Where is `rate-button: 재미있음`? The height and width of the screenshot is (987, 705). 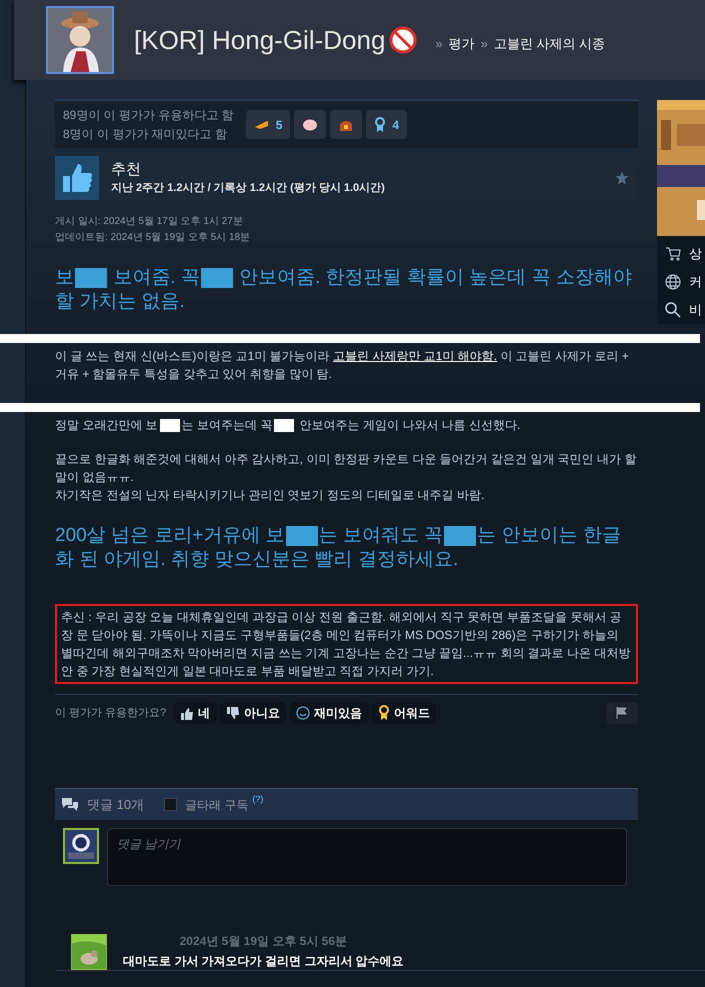 rate-button: 재미있음 is located at coordinates (329, 713).